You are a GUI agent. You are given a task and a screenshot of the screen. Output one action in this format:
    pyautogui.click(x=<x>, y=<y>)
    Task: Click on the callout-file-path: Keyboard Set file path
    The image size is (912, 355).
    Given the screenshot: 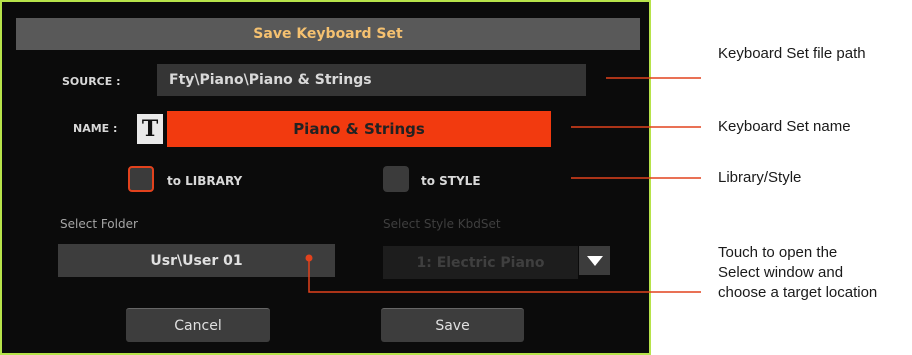 What is the action you would take?
    pyautogui.click(x=792, y=53)
    